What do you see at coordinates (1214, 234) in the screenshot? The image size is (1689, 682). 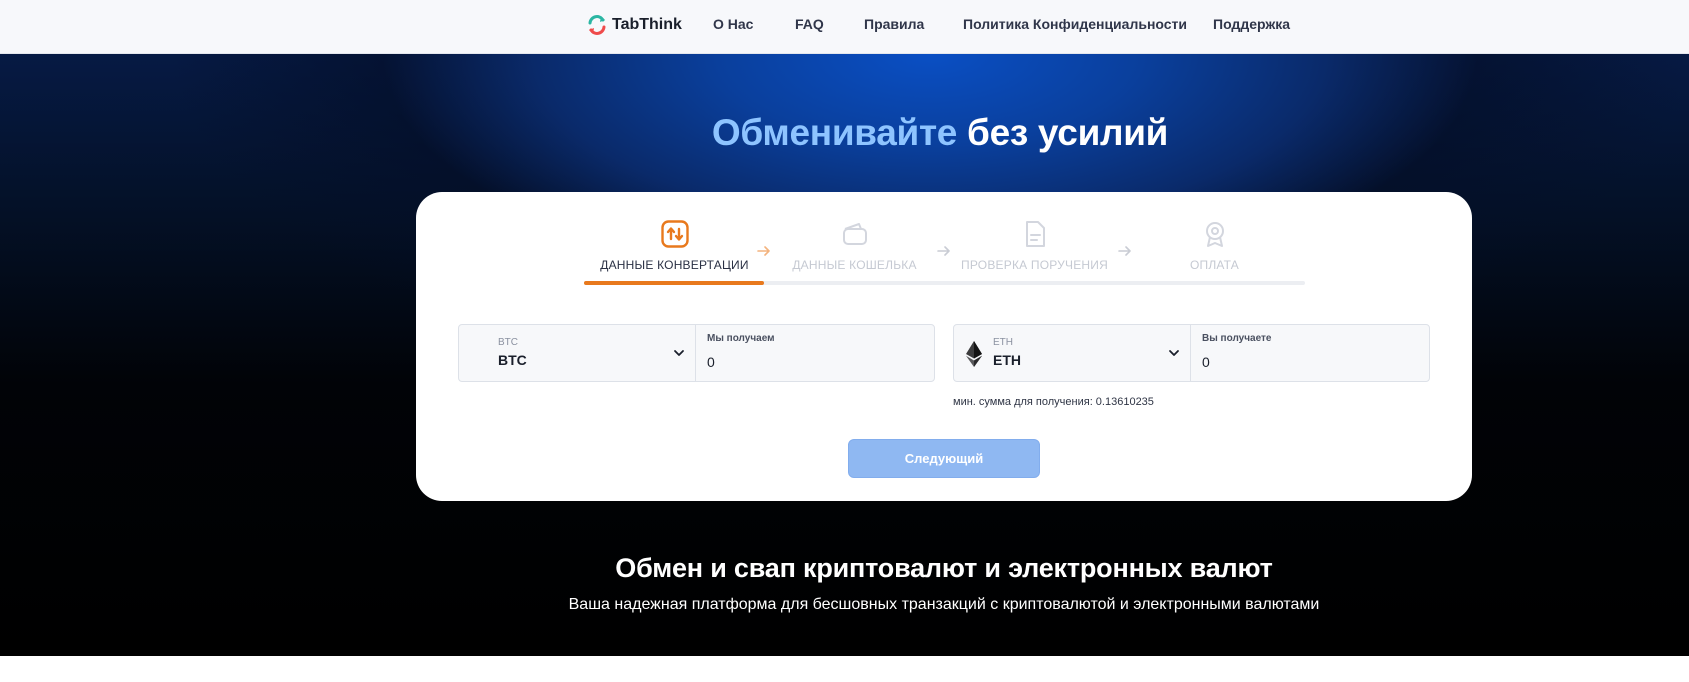 I see `badge-icon` at bounding box center [1214, 234].